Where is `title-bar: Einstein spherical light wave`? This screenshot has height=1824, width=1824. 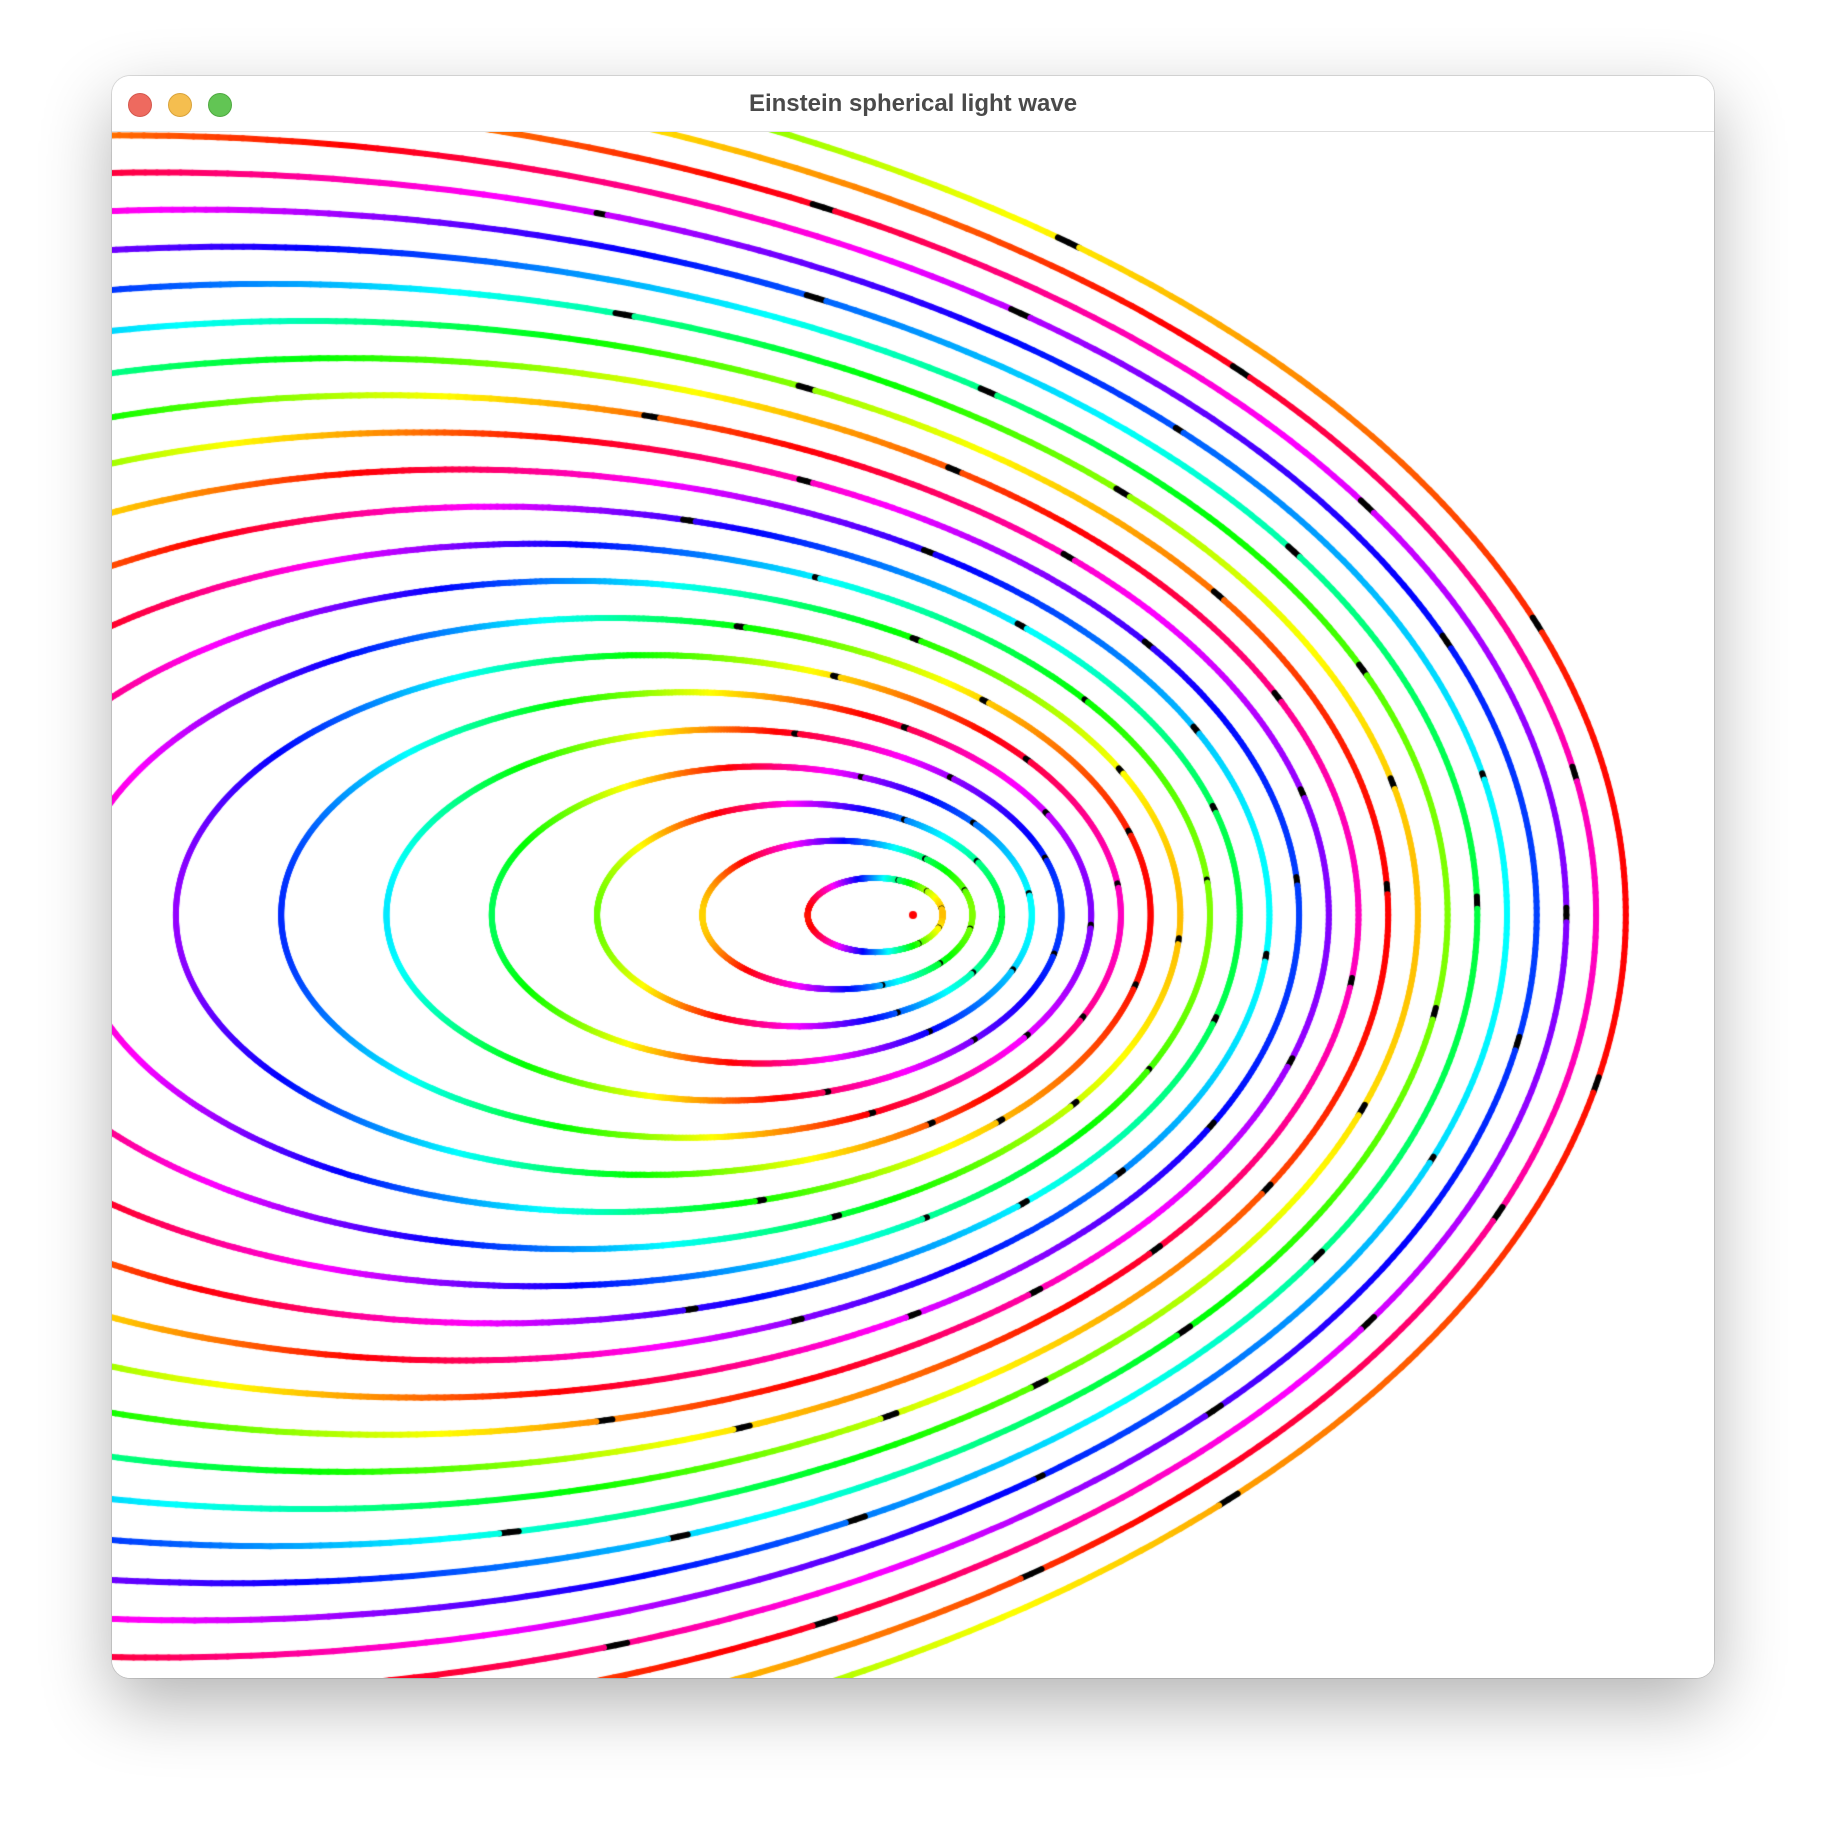
title-bar: Einstein spherical light wave is located at coordinates (913, 104).